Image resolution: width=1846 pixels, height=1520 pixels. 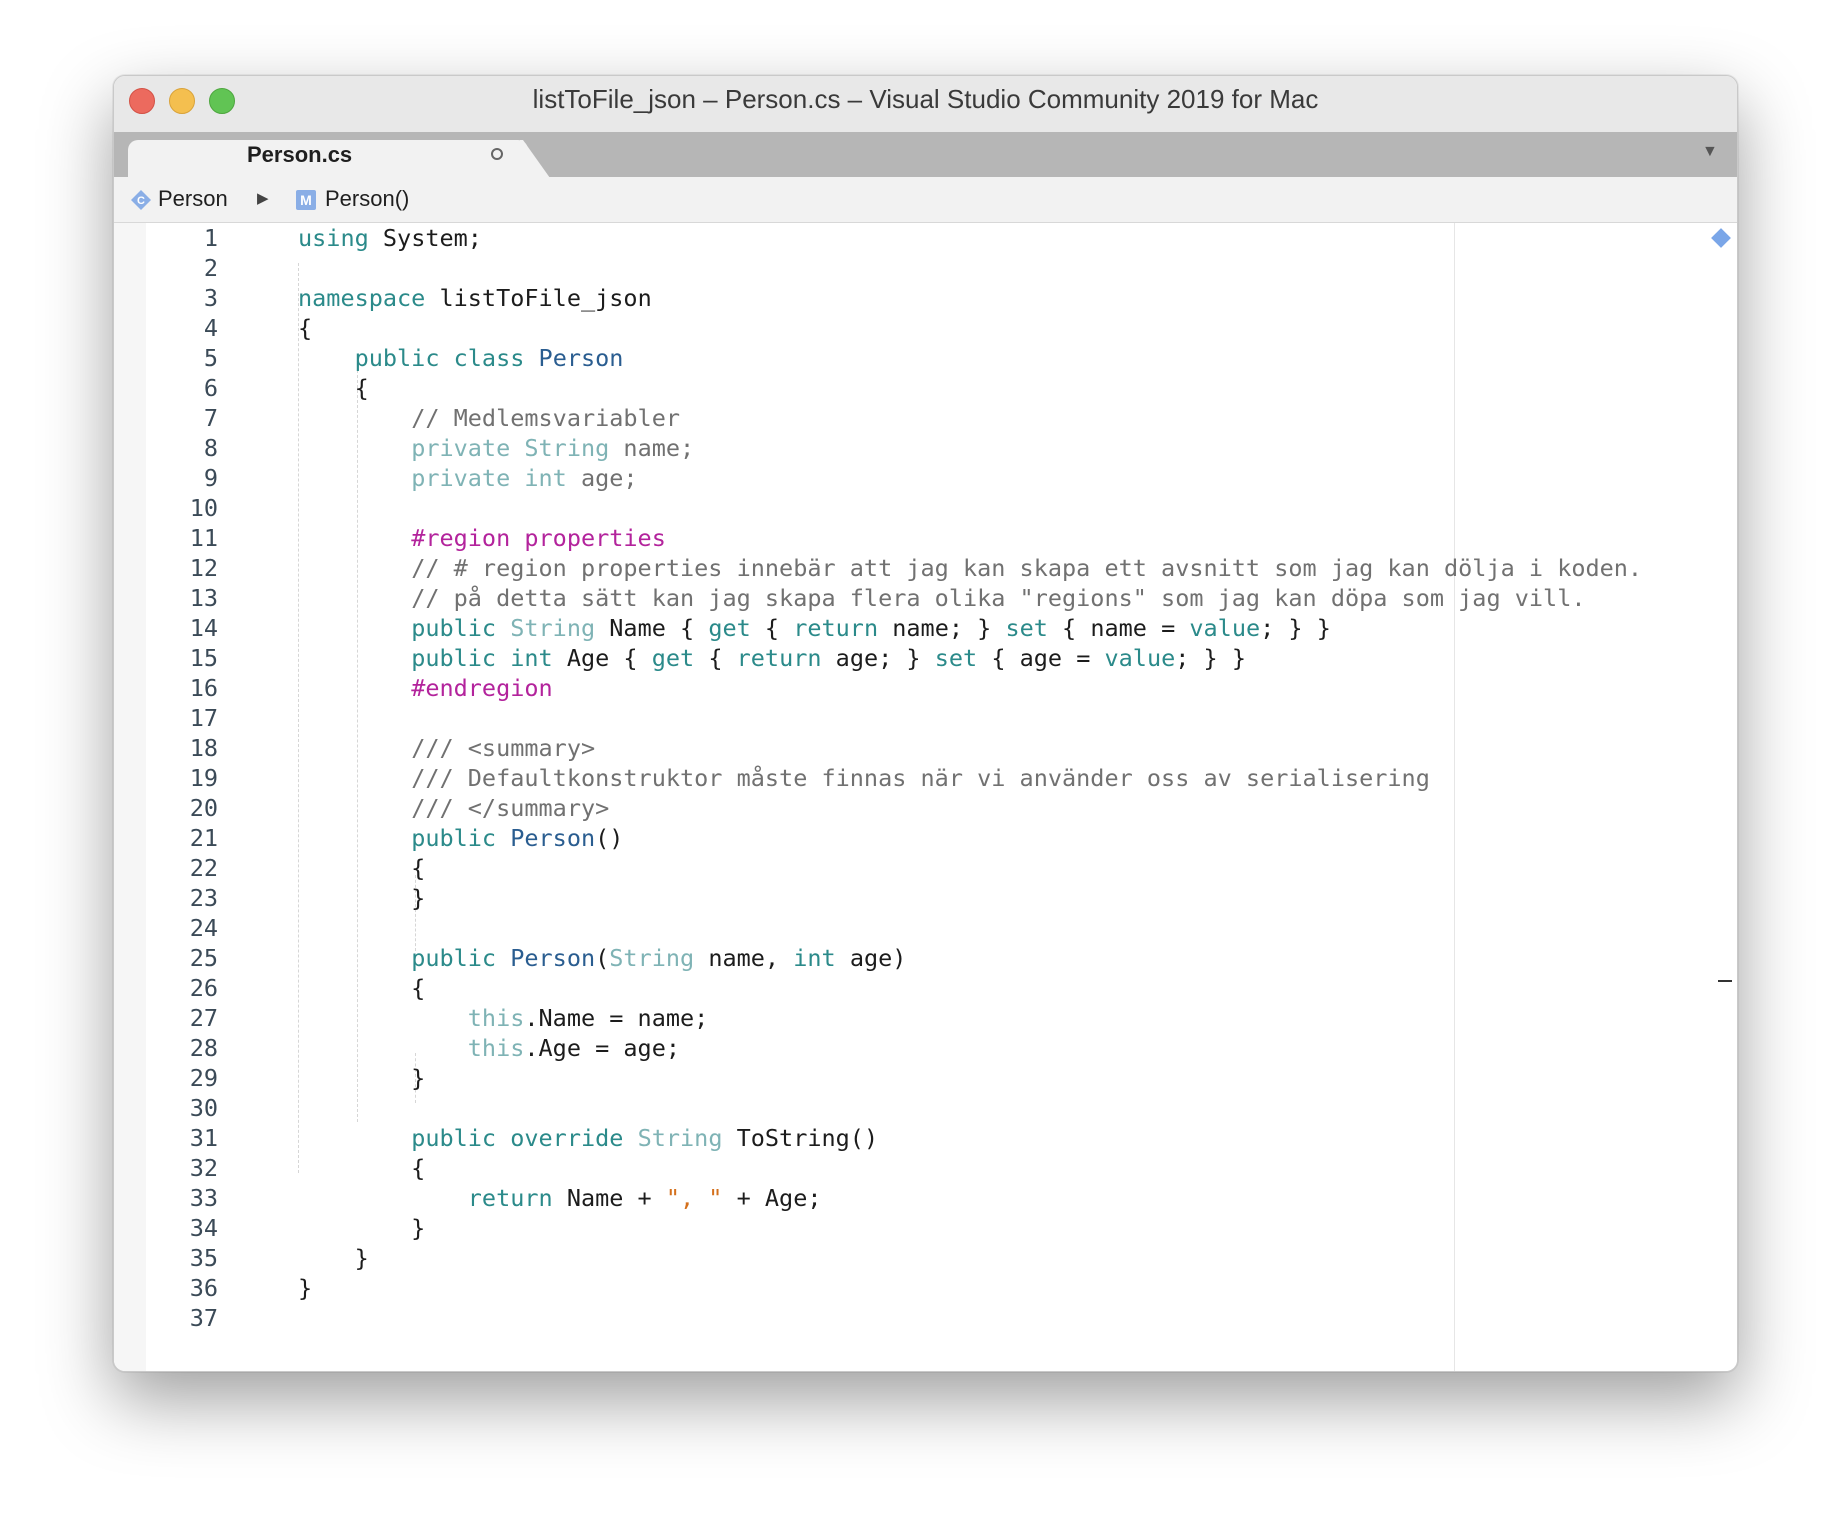 What do you see at coordinates (497, 154) in the screenshot?
I see `tab-close-icon` at bounding box center [497, 154].